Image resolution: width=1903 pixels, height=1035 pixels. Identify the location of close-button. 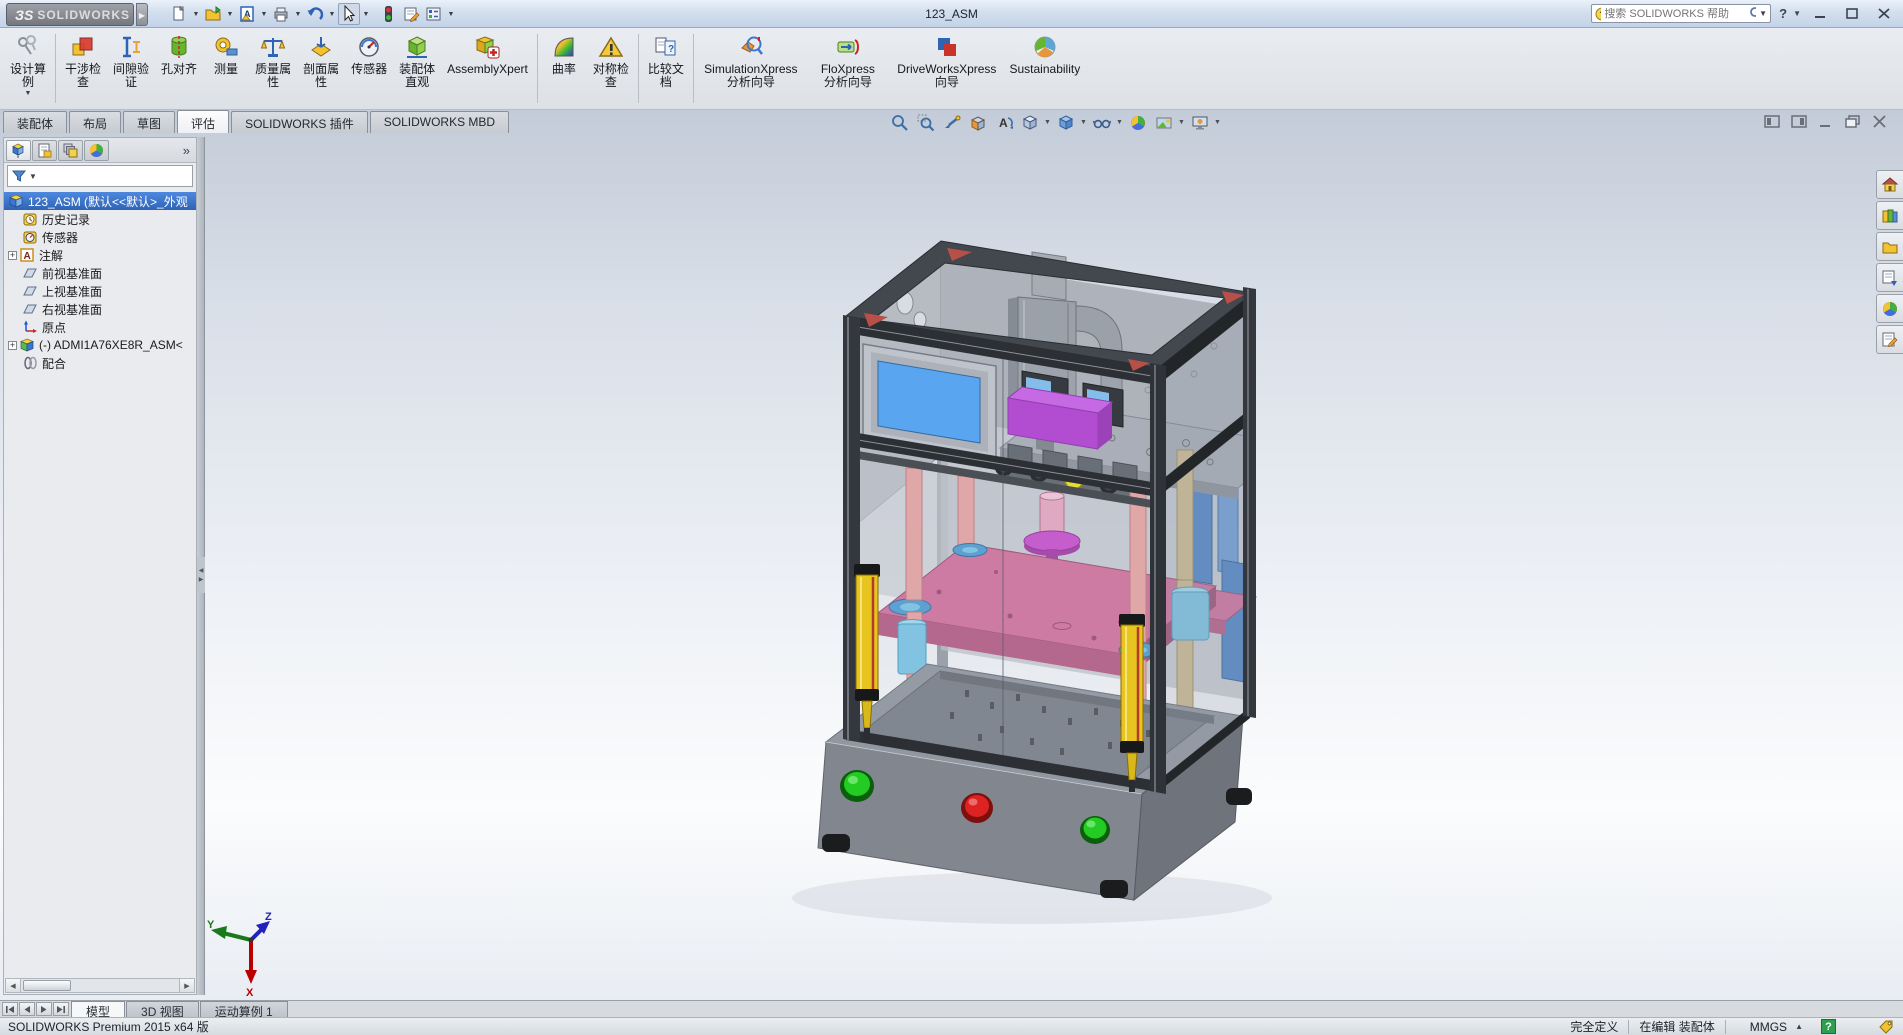
(1884, 13).